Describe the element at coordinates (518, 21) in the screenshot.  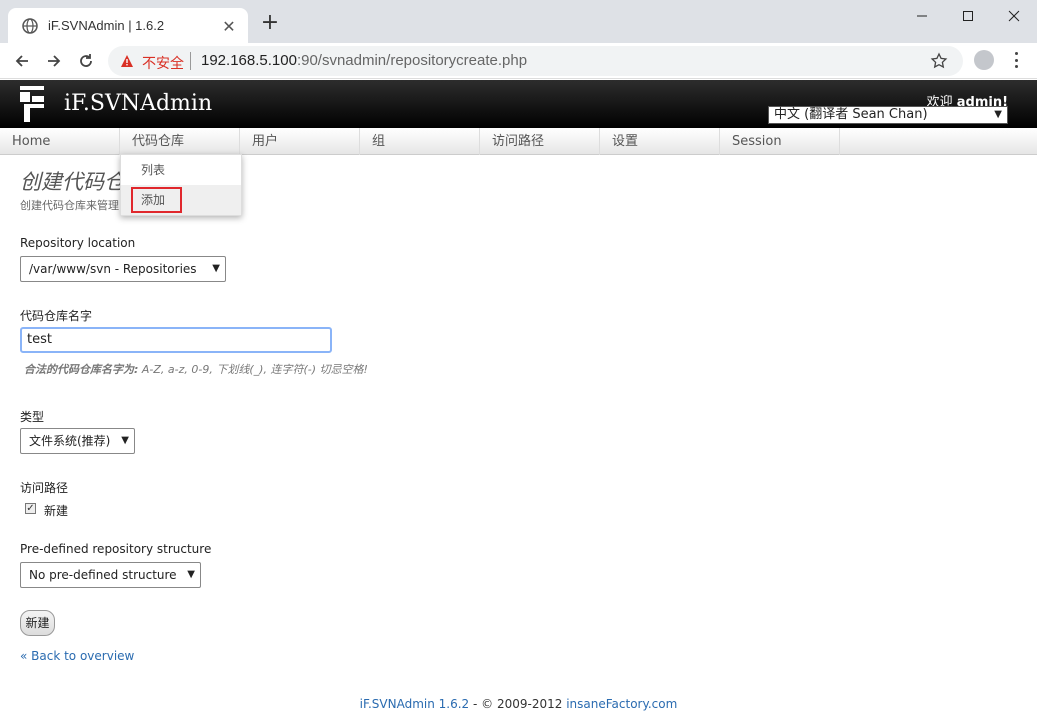
I see `browser-tabstrip: iF.SVNAdmin | 1.6.2 ✕ +` at that location.